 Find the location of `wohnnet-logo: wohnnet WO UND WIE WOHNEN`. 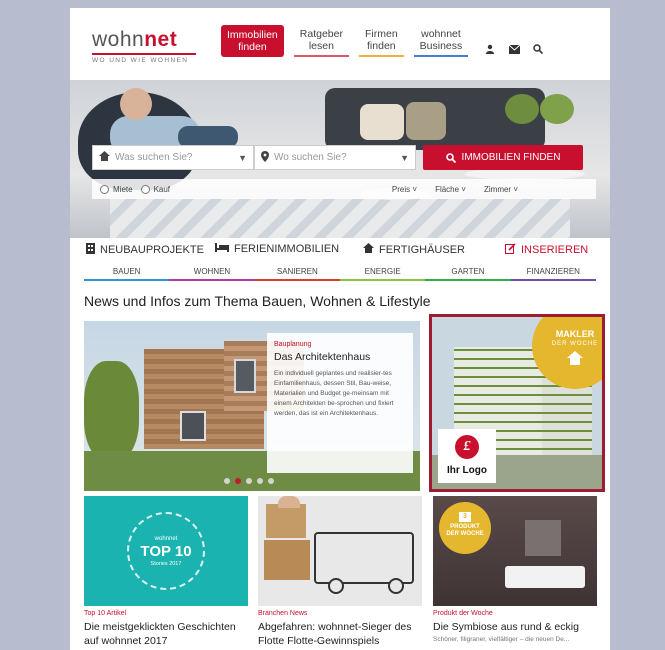

wohnnet-logo: wohnnet WO UND WIE WOHNEN is located at coordinates (152, 46).